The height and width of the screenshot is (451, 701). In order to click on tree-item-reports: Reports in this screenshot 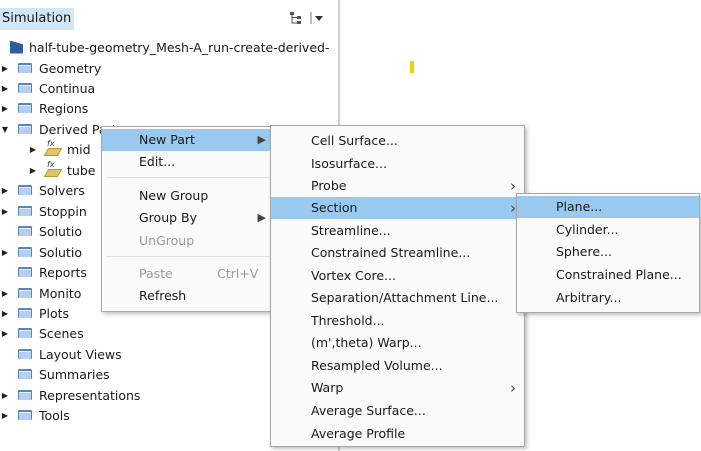, I will do `click(43, 272)`.